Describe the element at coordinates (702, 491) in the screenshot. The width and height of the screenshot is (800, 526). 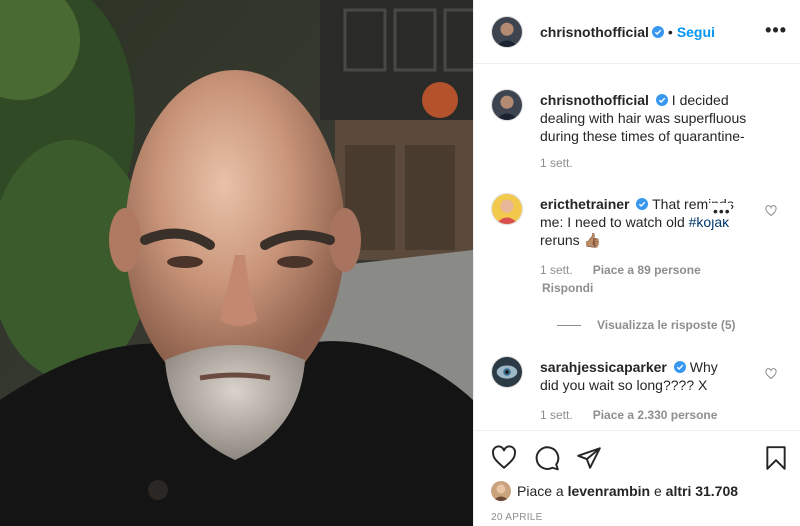
I see `likes-others-count: altri 31.708` at that location.